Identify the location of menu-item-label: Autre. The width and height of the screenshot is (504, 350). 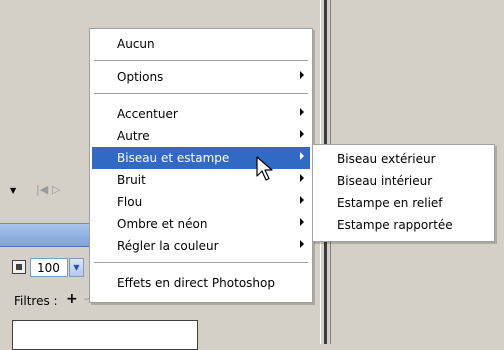
(133, 136).